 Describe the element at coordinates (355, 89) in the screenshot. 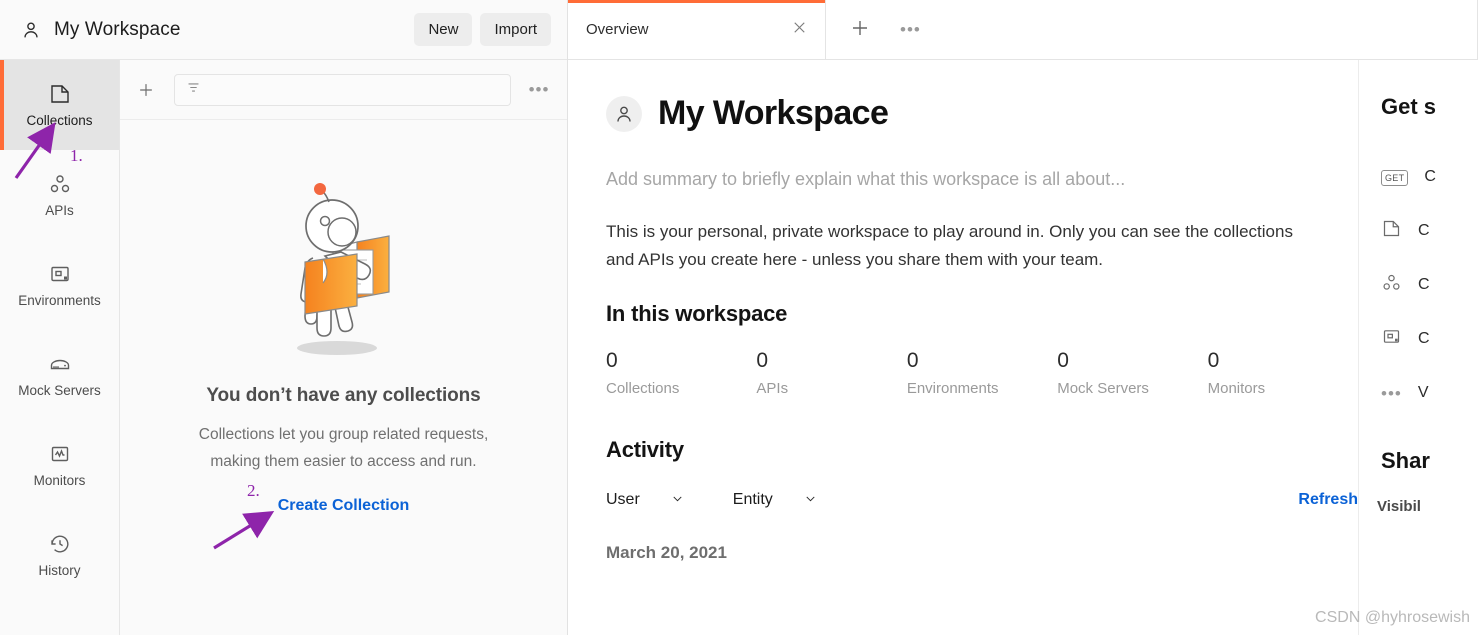

I see `collections-filter-input` at that location.